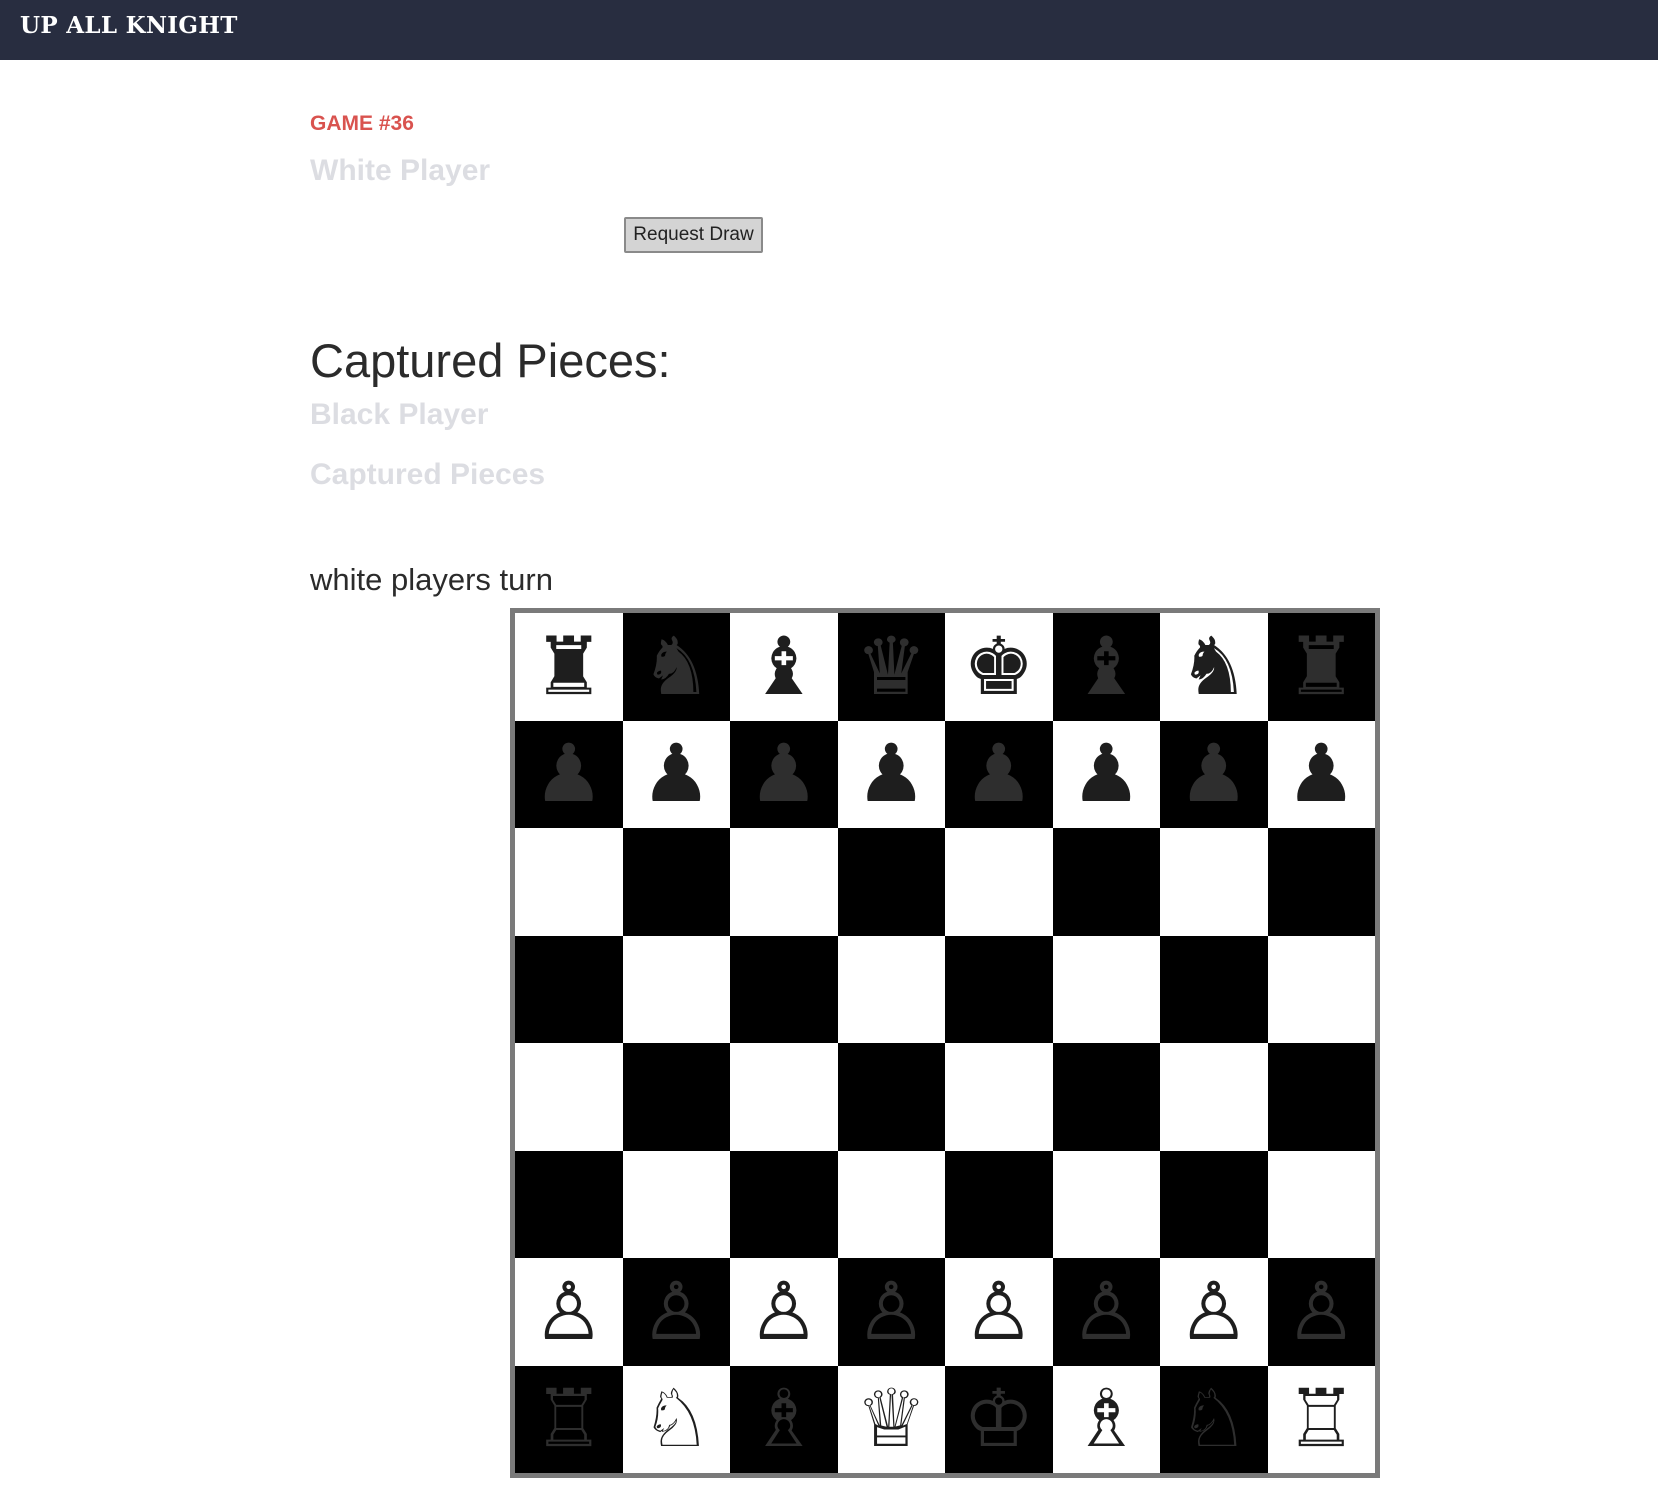  What do you see at coordinates (891, 989) in the screenshot?
I see `square-d5` at bounding box center [891, 989].